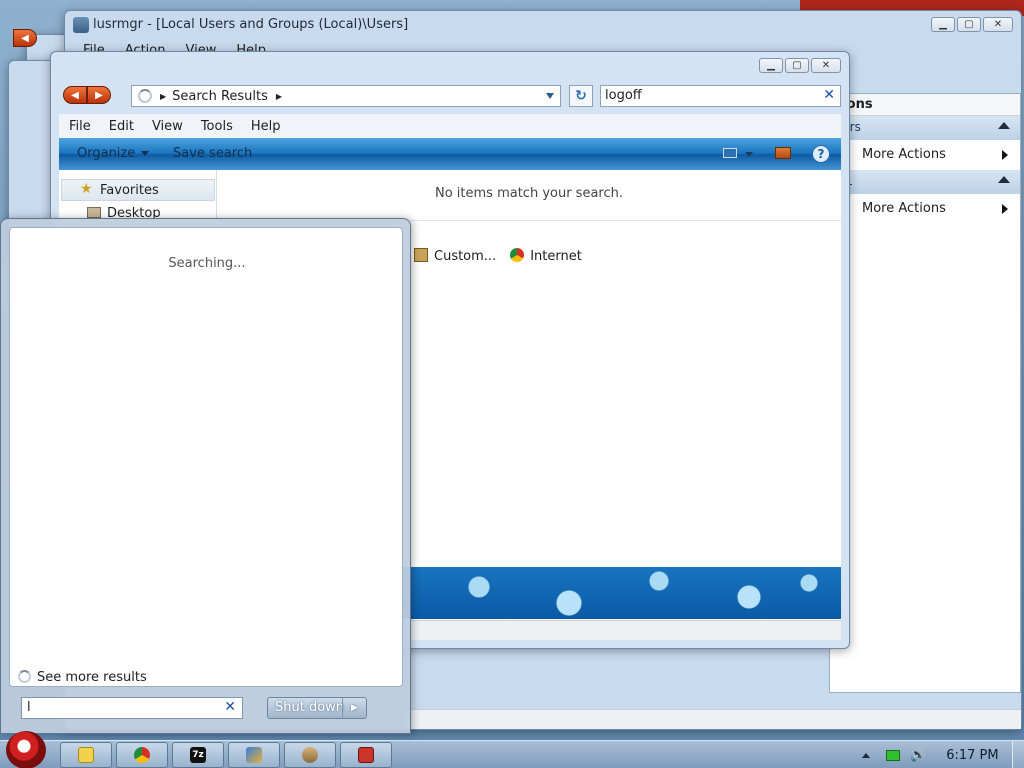  Describe the element at coordinates (925, 393) in the screenshot. I see `actions-pane: tions sers More Actions DL More Actions` at that location.